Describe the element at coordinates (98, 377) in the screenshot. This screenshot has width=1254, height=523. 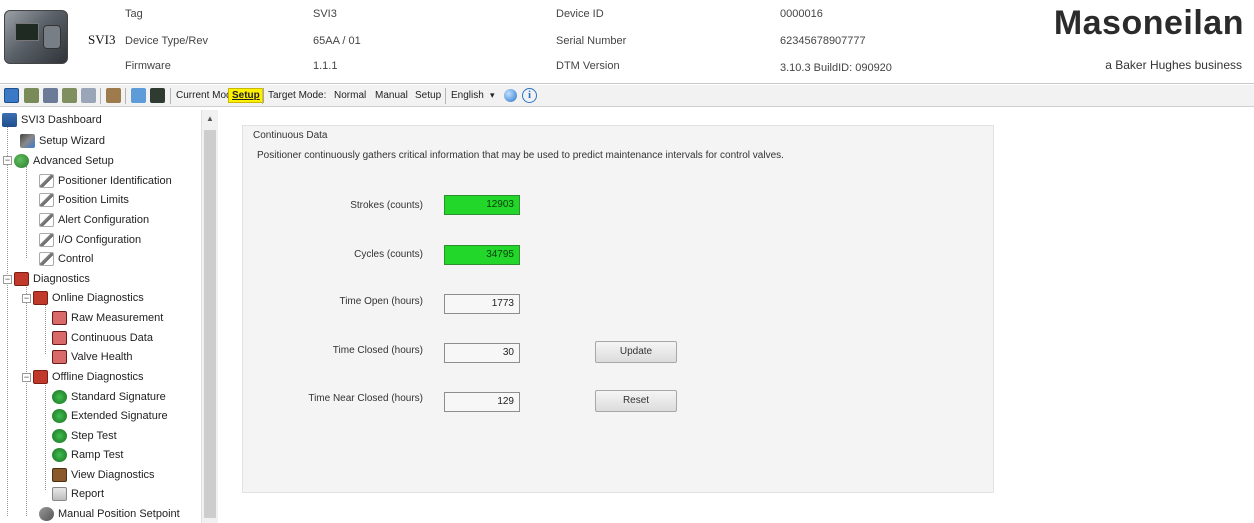
I see `tree-item-label: Offline Diagnostics` at that location.